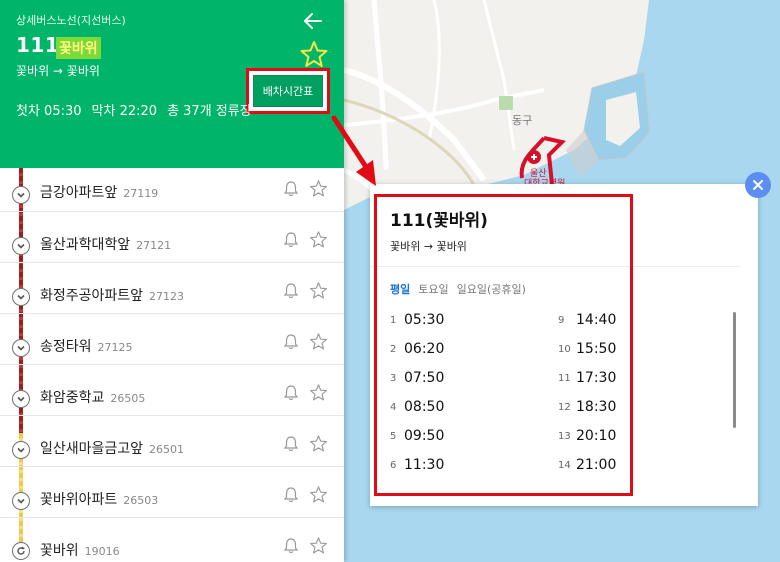 The width and height of the screenshot is (780, 562). What do you see at coordinates (172, 492) in the screenshot?
I see `stop-item: 꽃바위아파트 26503` at bounding box center [172, 492].